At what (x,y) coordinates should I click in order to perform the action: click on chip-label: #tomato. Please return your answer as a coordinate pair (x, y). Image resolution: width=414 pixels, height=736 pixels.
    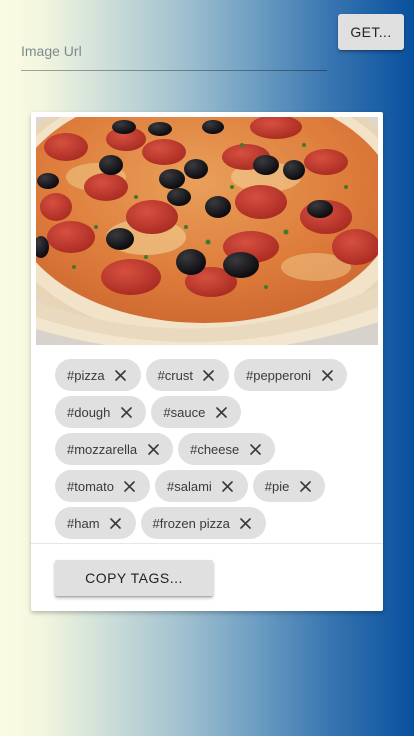
    Looking at the image, I should click on (90, 486).